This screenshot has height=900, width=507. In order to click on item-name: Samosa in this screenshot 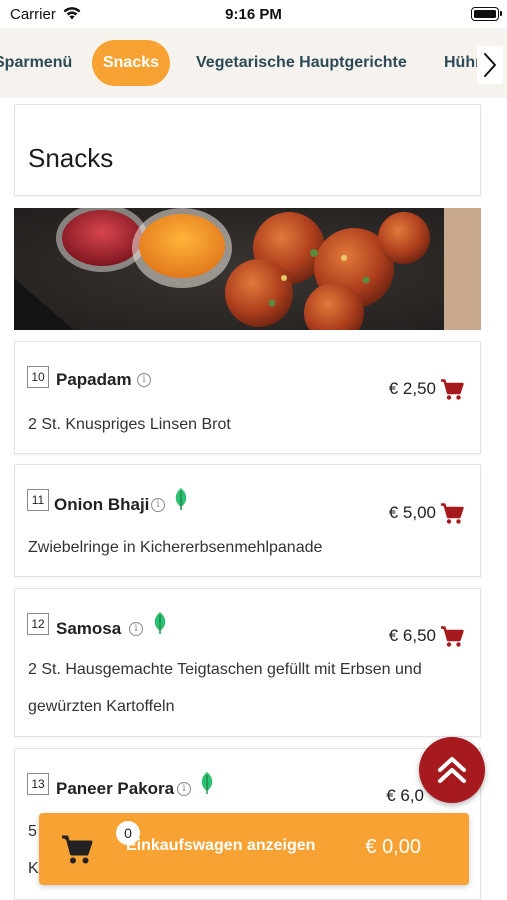, I will do `click(89, 628)`.